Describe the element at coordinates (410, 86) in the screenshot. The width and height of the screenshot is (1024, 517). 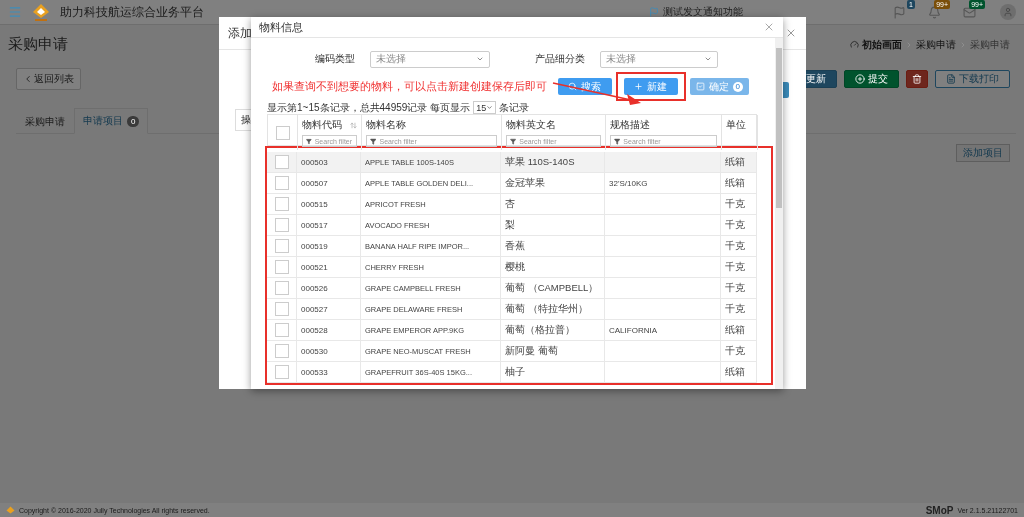
I see `annotation-text: 如果查询不到想要的物料，可以点击新建创建保存后即可` at that location.